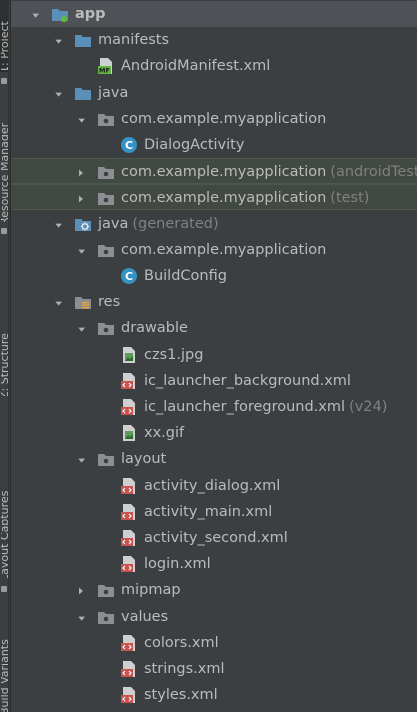 The width and height of the screenshot is (417, 712). Describe the element at coordinates (4, 589) in the screenshot. I see `build-variants-icon` at that location.